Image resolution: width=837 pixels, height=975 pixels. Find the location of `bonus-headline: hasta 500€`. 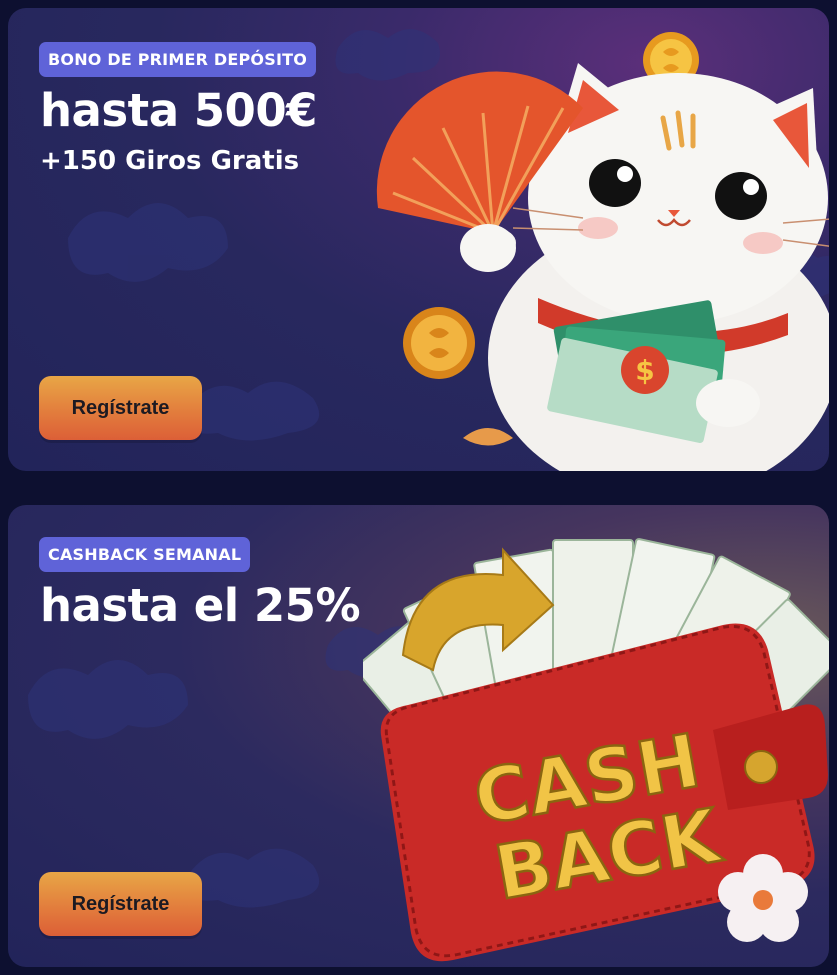

bonus-headline: hasta 500€ is located at coordinates (178, 110).